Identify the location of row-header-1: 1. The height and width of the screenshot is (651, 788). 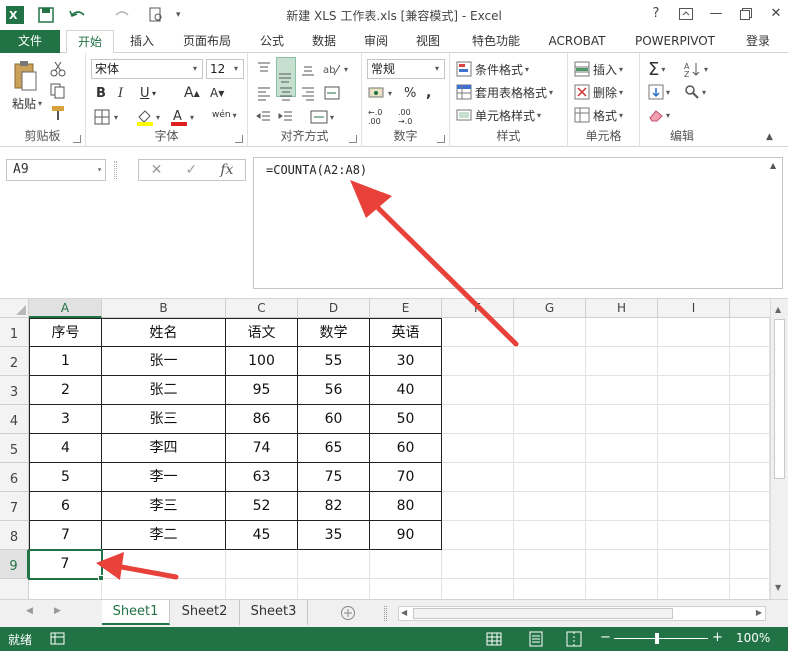
(14, 332).